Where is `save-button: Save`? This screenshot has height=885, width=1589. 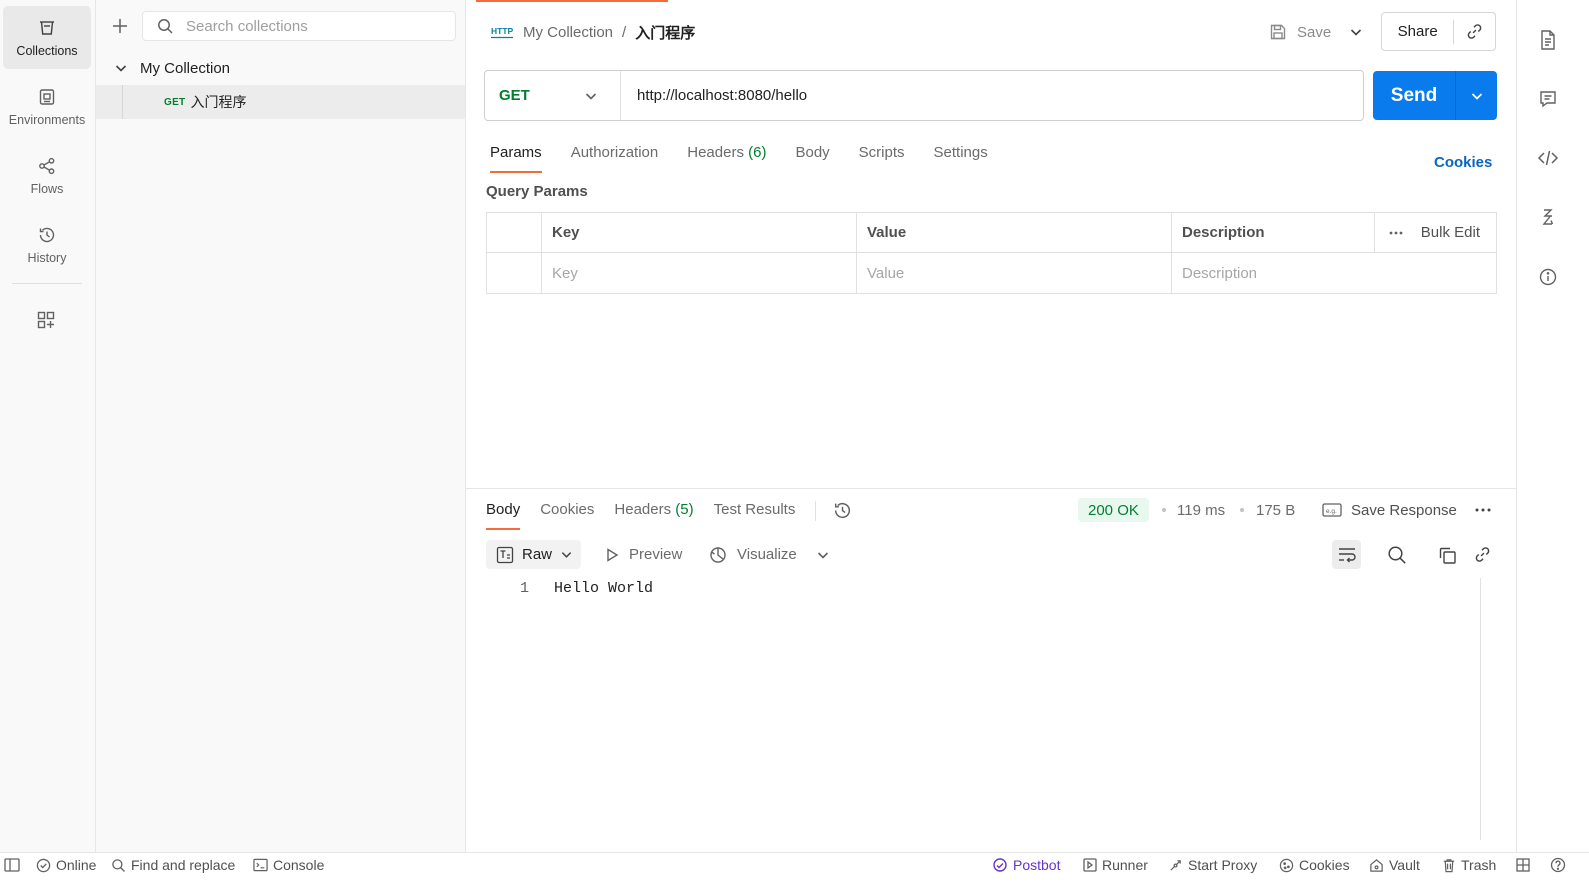
save-button: Save is located at coordinates (1299, 32).